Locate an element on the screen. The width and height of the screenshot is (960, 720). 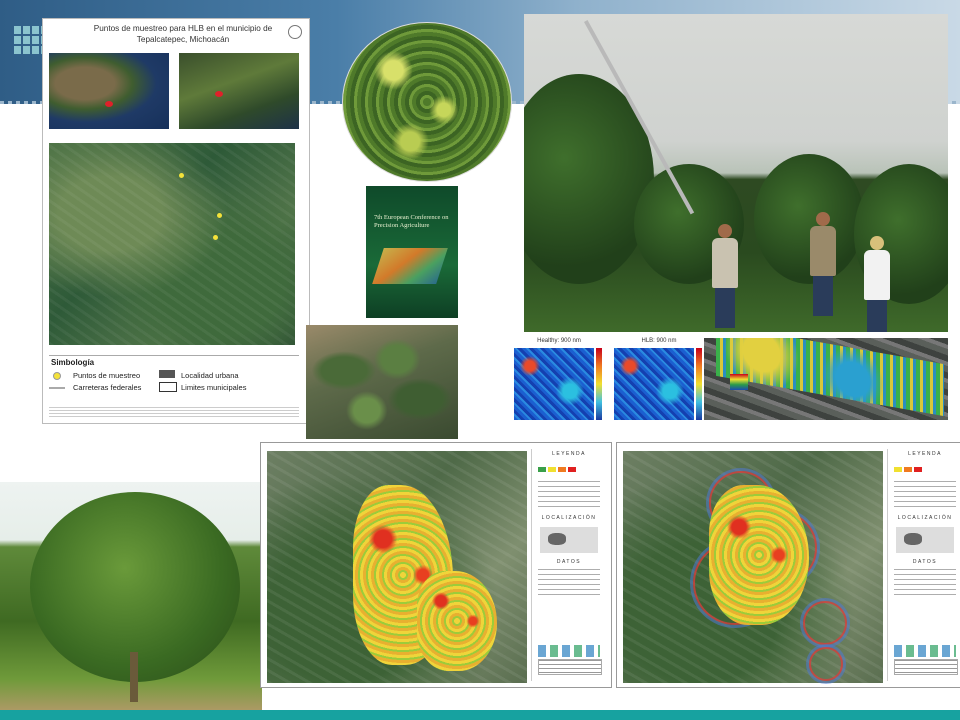
heatmap-label: HLB: 900 nm is located at coordinates (659, 341).